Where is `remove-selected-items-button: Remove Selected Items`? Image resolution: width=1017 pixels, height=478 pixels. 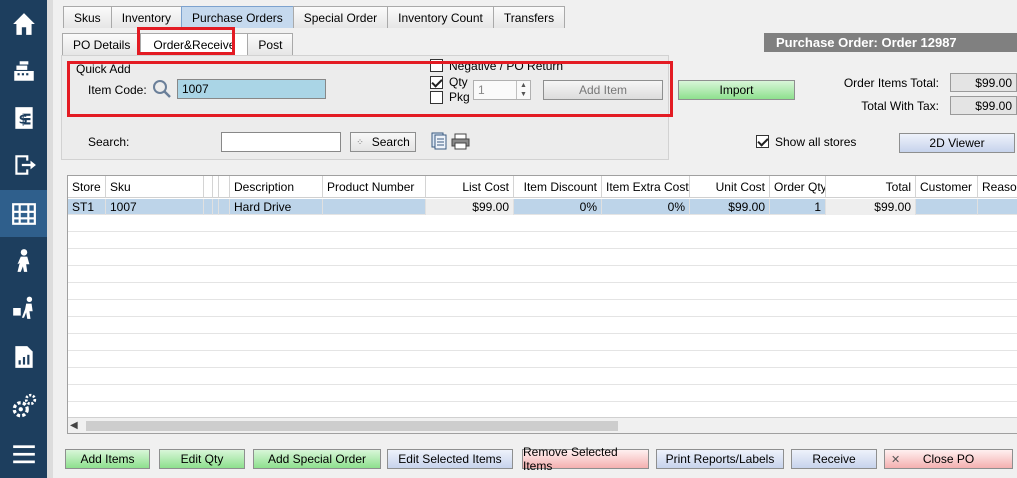
remove-selected-items-button: Remove Selected Items is located at coordinates (585, 459).